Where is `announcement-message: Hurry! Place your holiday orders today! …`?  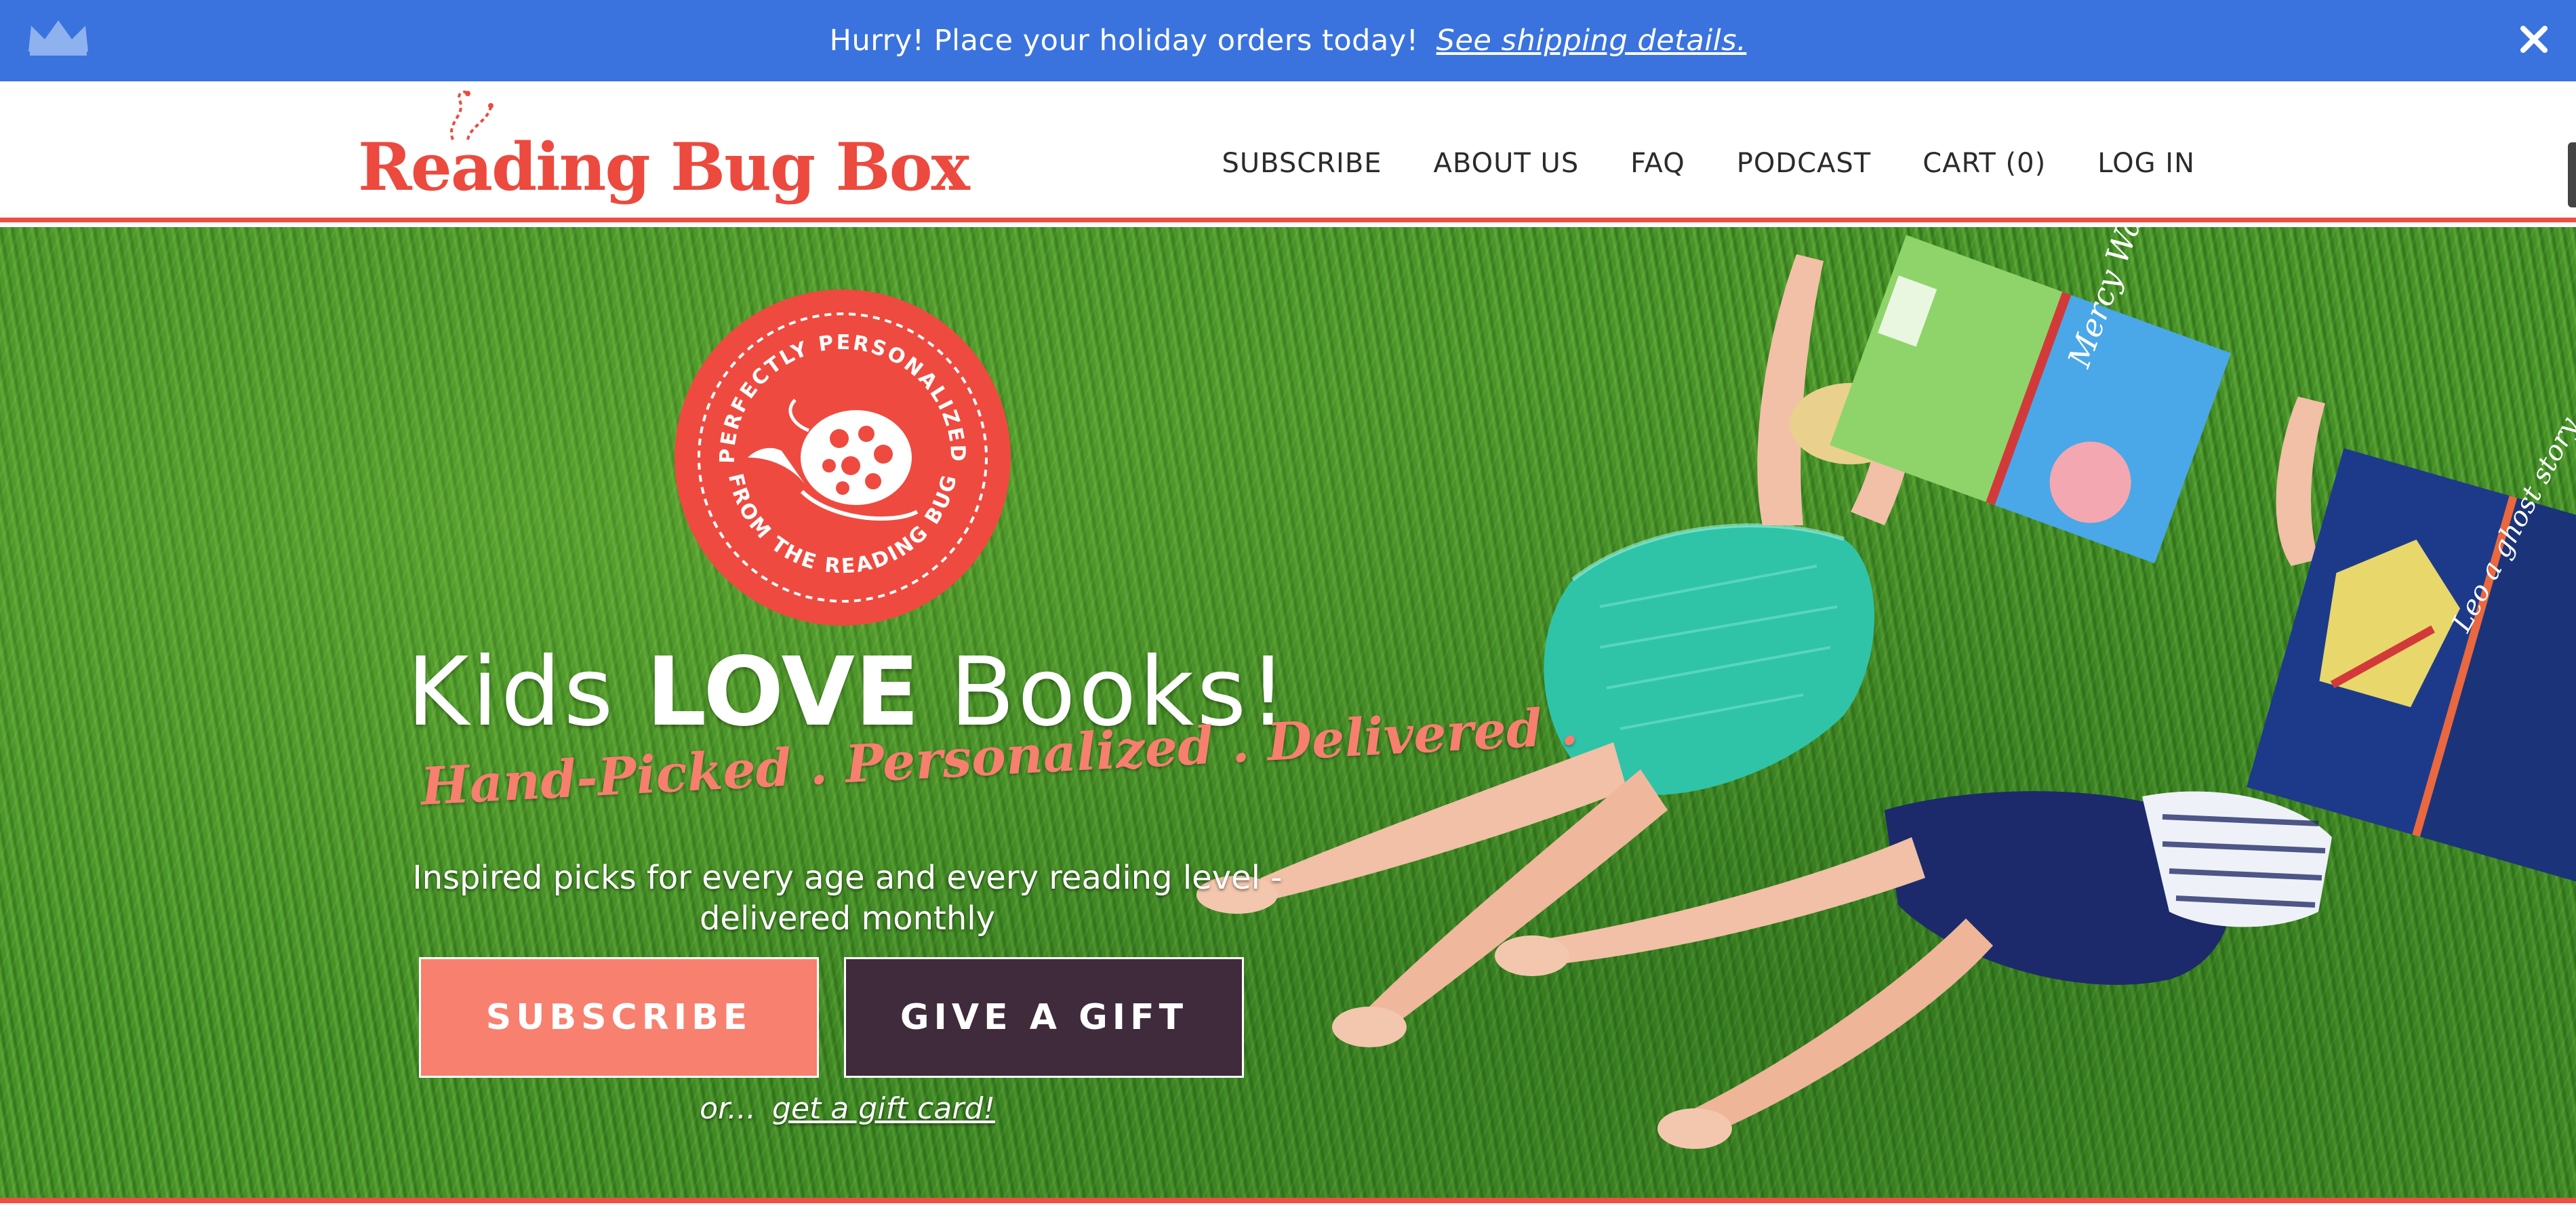
announcement-message: Hurry! Place your holiday orders today! … is located at coordinates (1288, 41).